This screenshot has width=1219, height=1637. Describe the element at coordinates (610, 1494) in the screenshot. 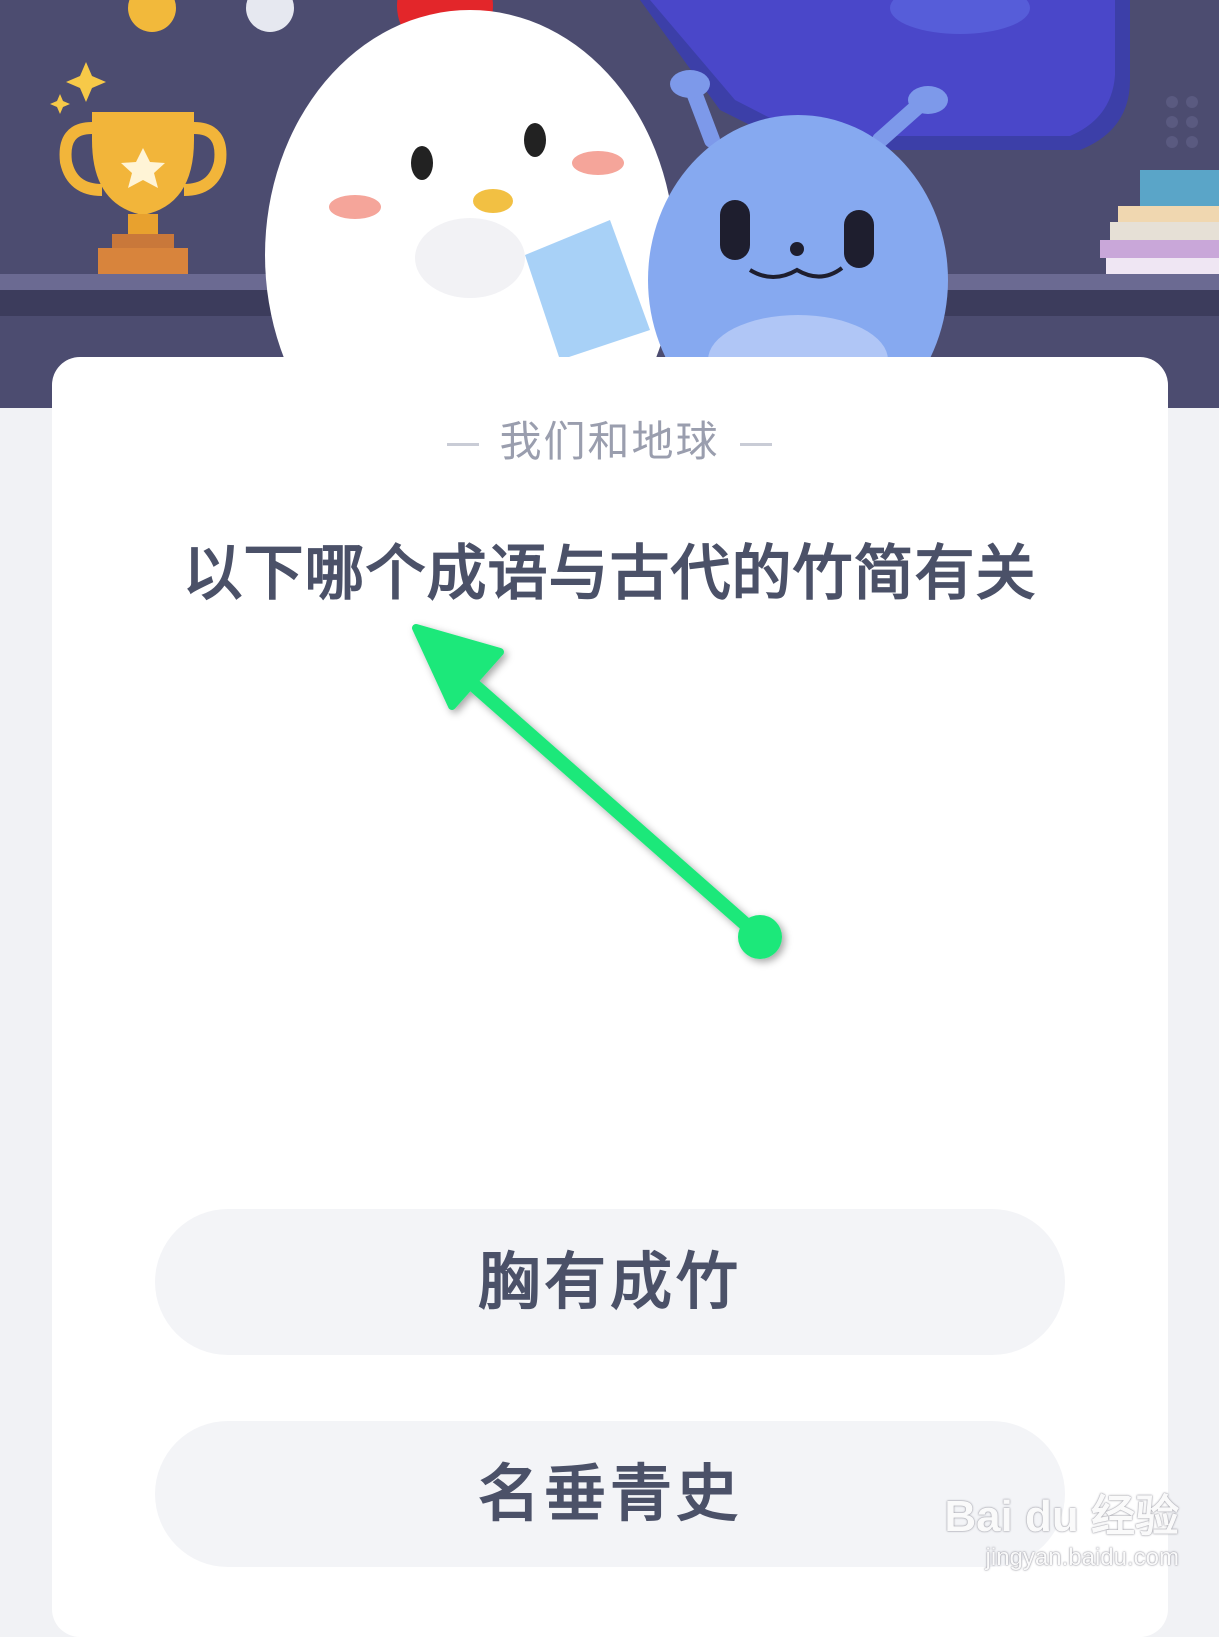

I see `answer-option-2: 名垂青史` at that location.